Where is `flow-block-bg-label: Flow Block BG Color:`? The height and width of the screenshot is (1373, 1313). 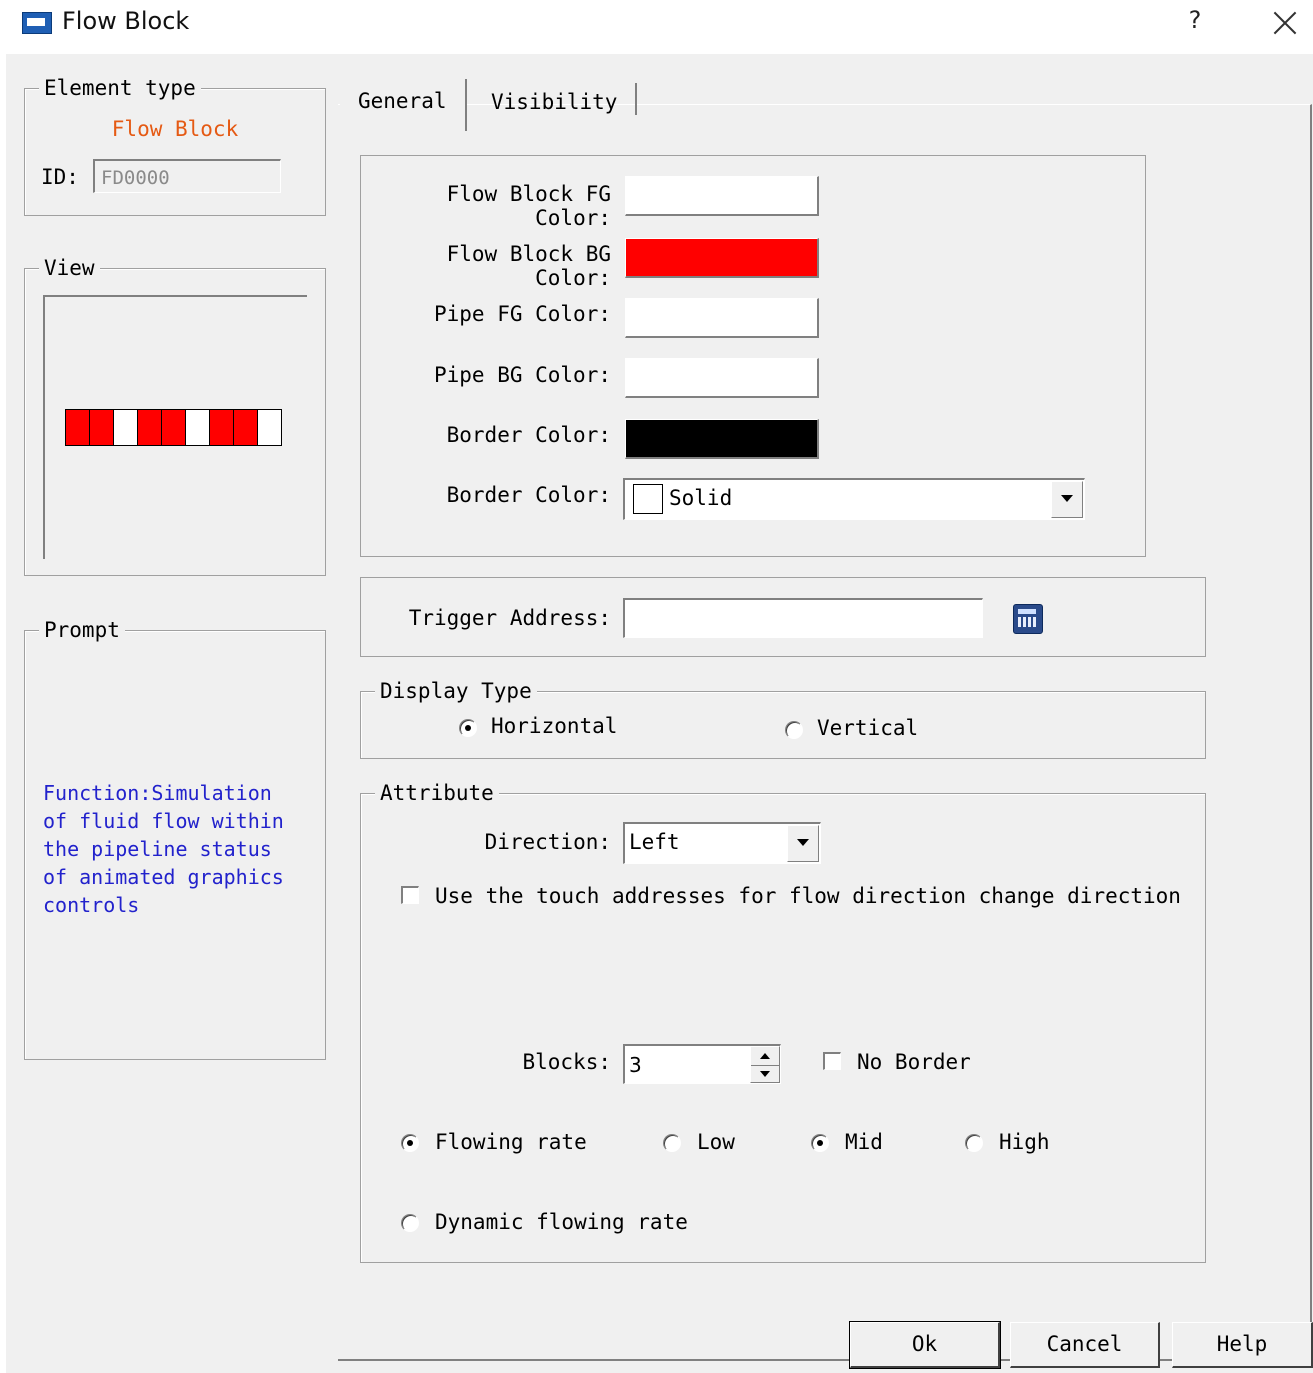 flow-block-bg-label: Flow Block BG Color: is located at coordinates (528, 266).